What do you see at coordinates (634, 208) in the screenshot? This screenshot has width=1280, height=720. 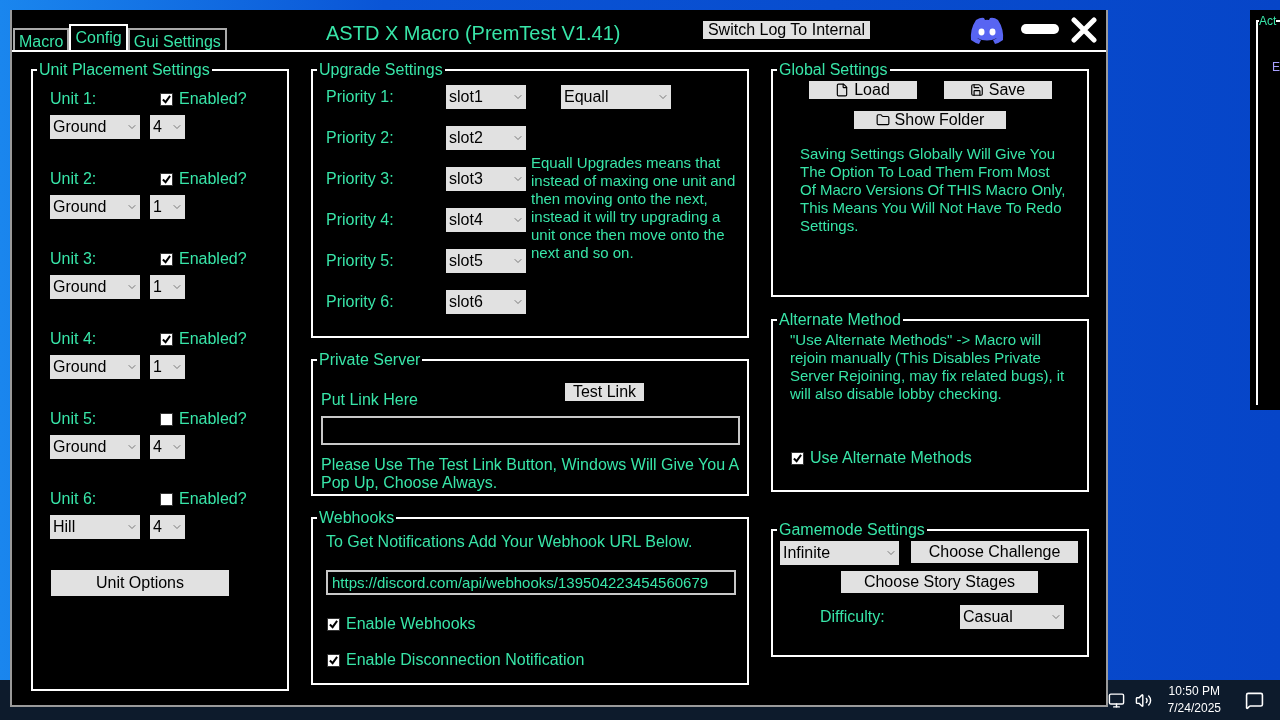 I see `upgrade-note: Equall Upgrades means that instead of maxing one unit and then moving onto the next, instead it will try upgrading a unit once then move onto the next and so on.` at bounding box center [634, 208].